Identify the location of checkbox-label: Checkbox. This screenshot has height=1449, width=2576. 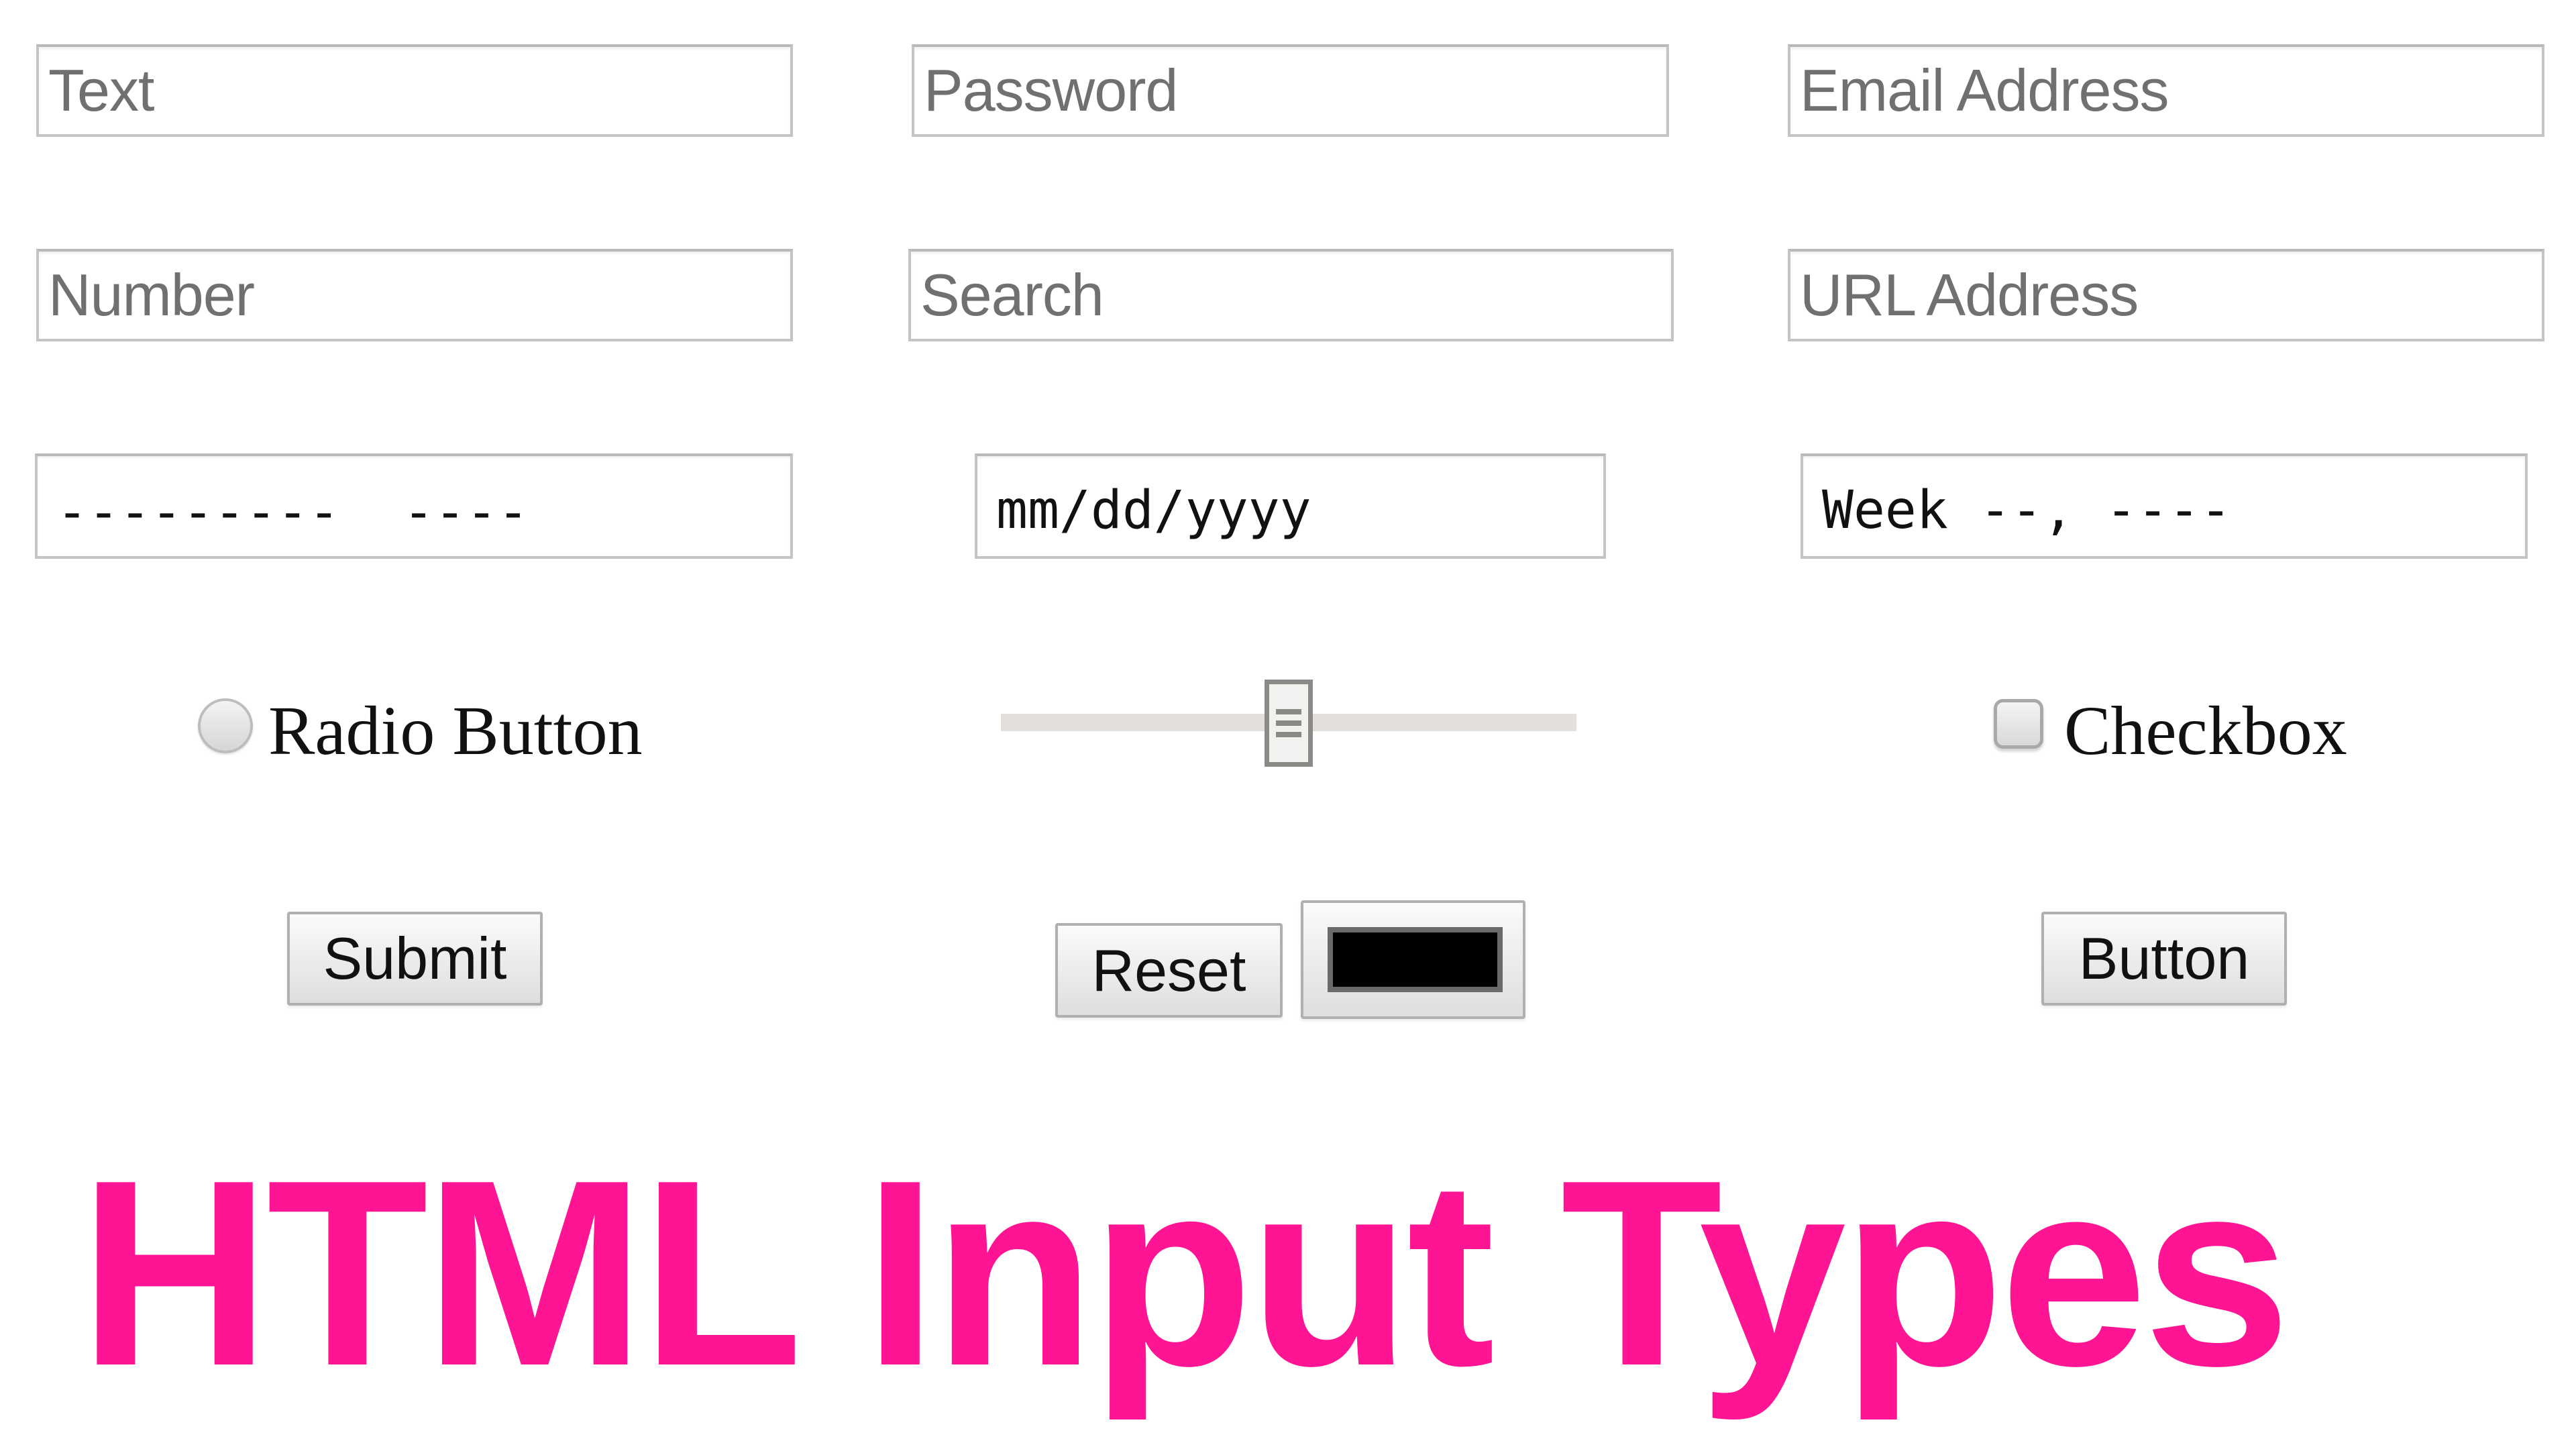
(2205, 731).